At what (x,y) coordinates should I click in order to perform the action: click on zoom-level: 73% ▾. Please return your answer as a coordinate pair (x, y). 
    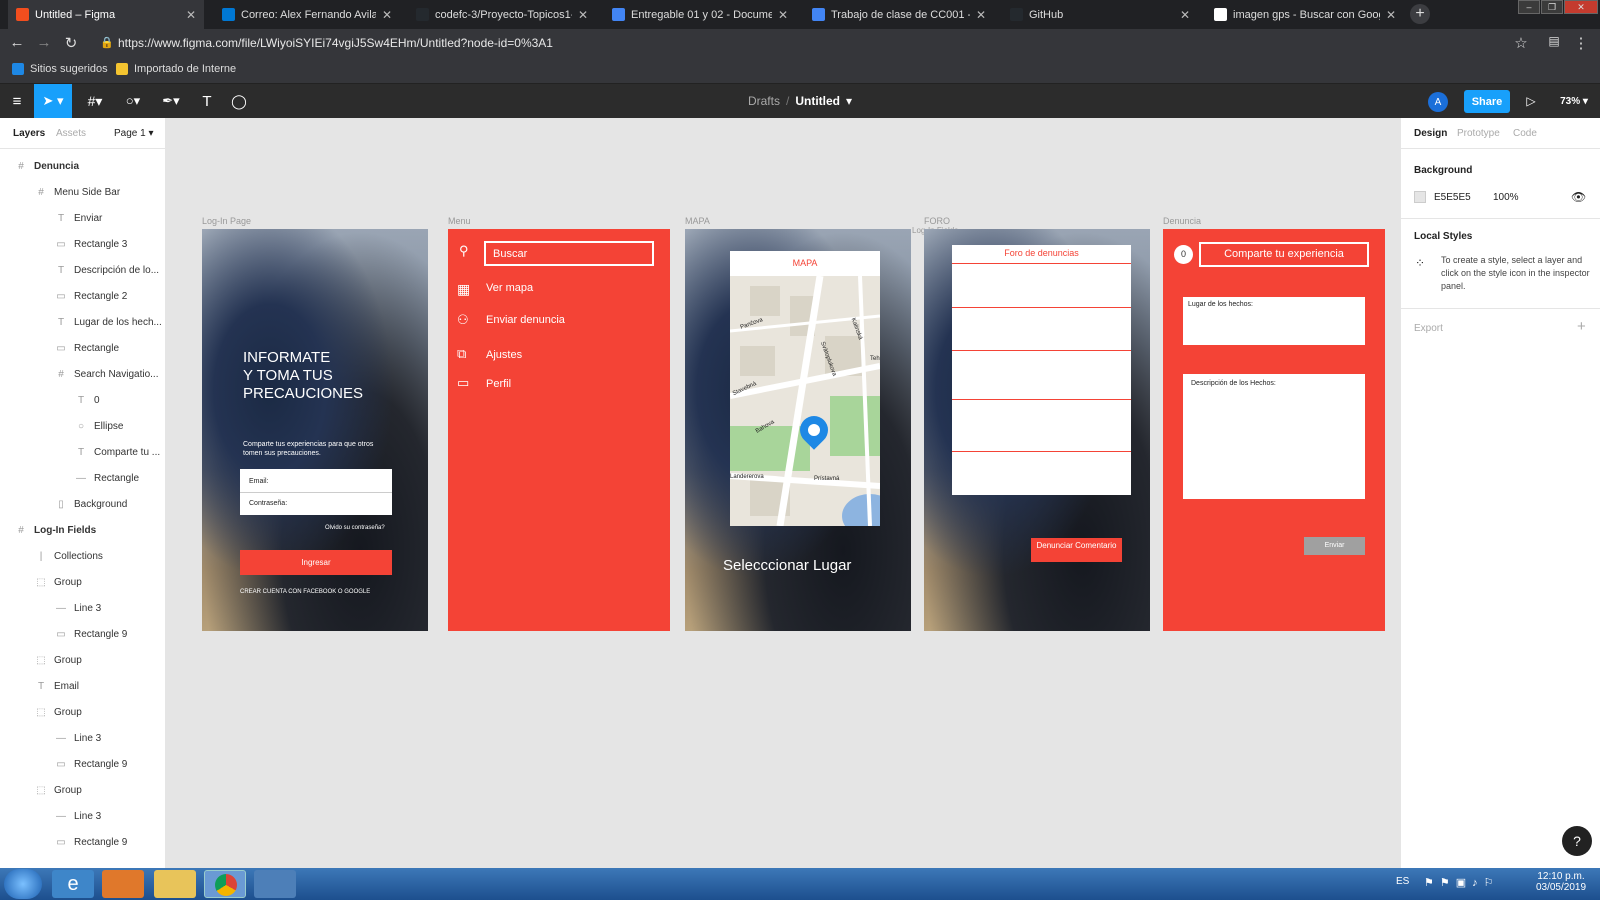
    Looking at the image, I should click on (1574, 101).